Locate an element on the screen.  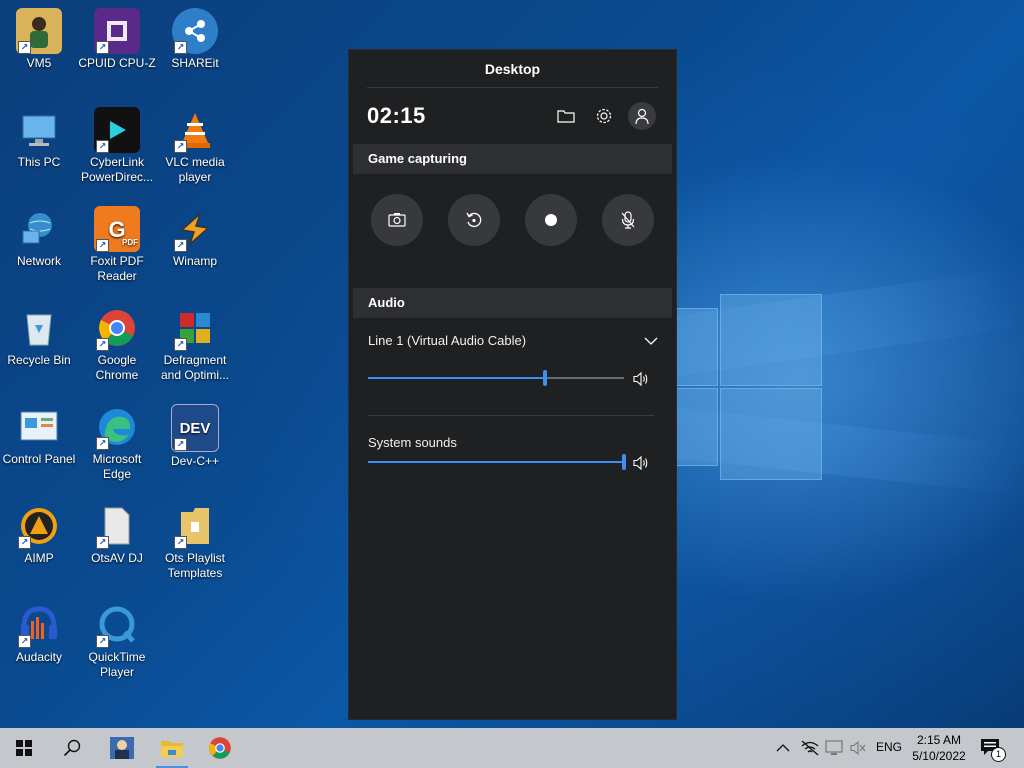
desktop-icon-vm5: ↗ VM5 is located at coordinates (39, 39).